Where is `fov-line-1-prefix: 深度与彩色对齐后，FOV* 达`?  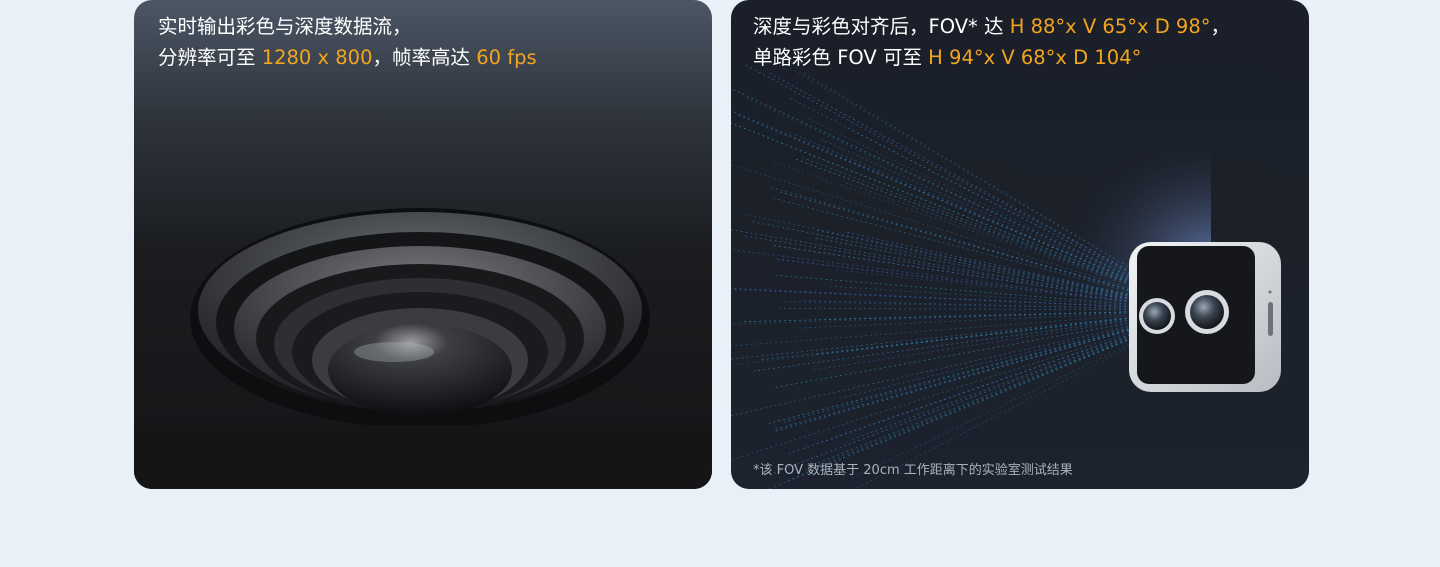 fov-line-1-prefix: 深度与彩色对齐后，FOV* 达 is located at coordinates (881, 26).